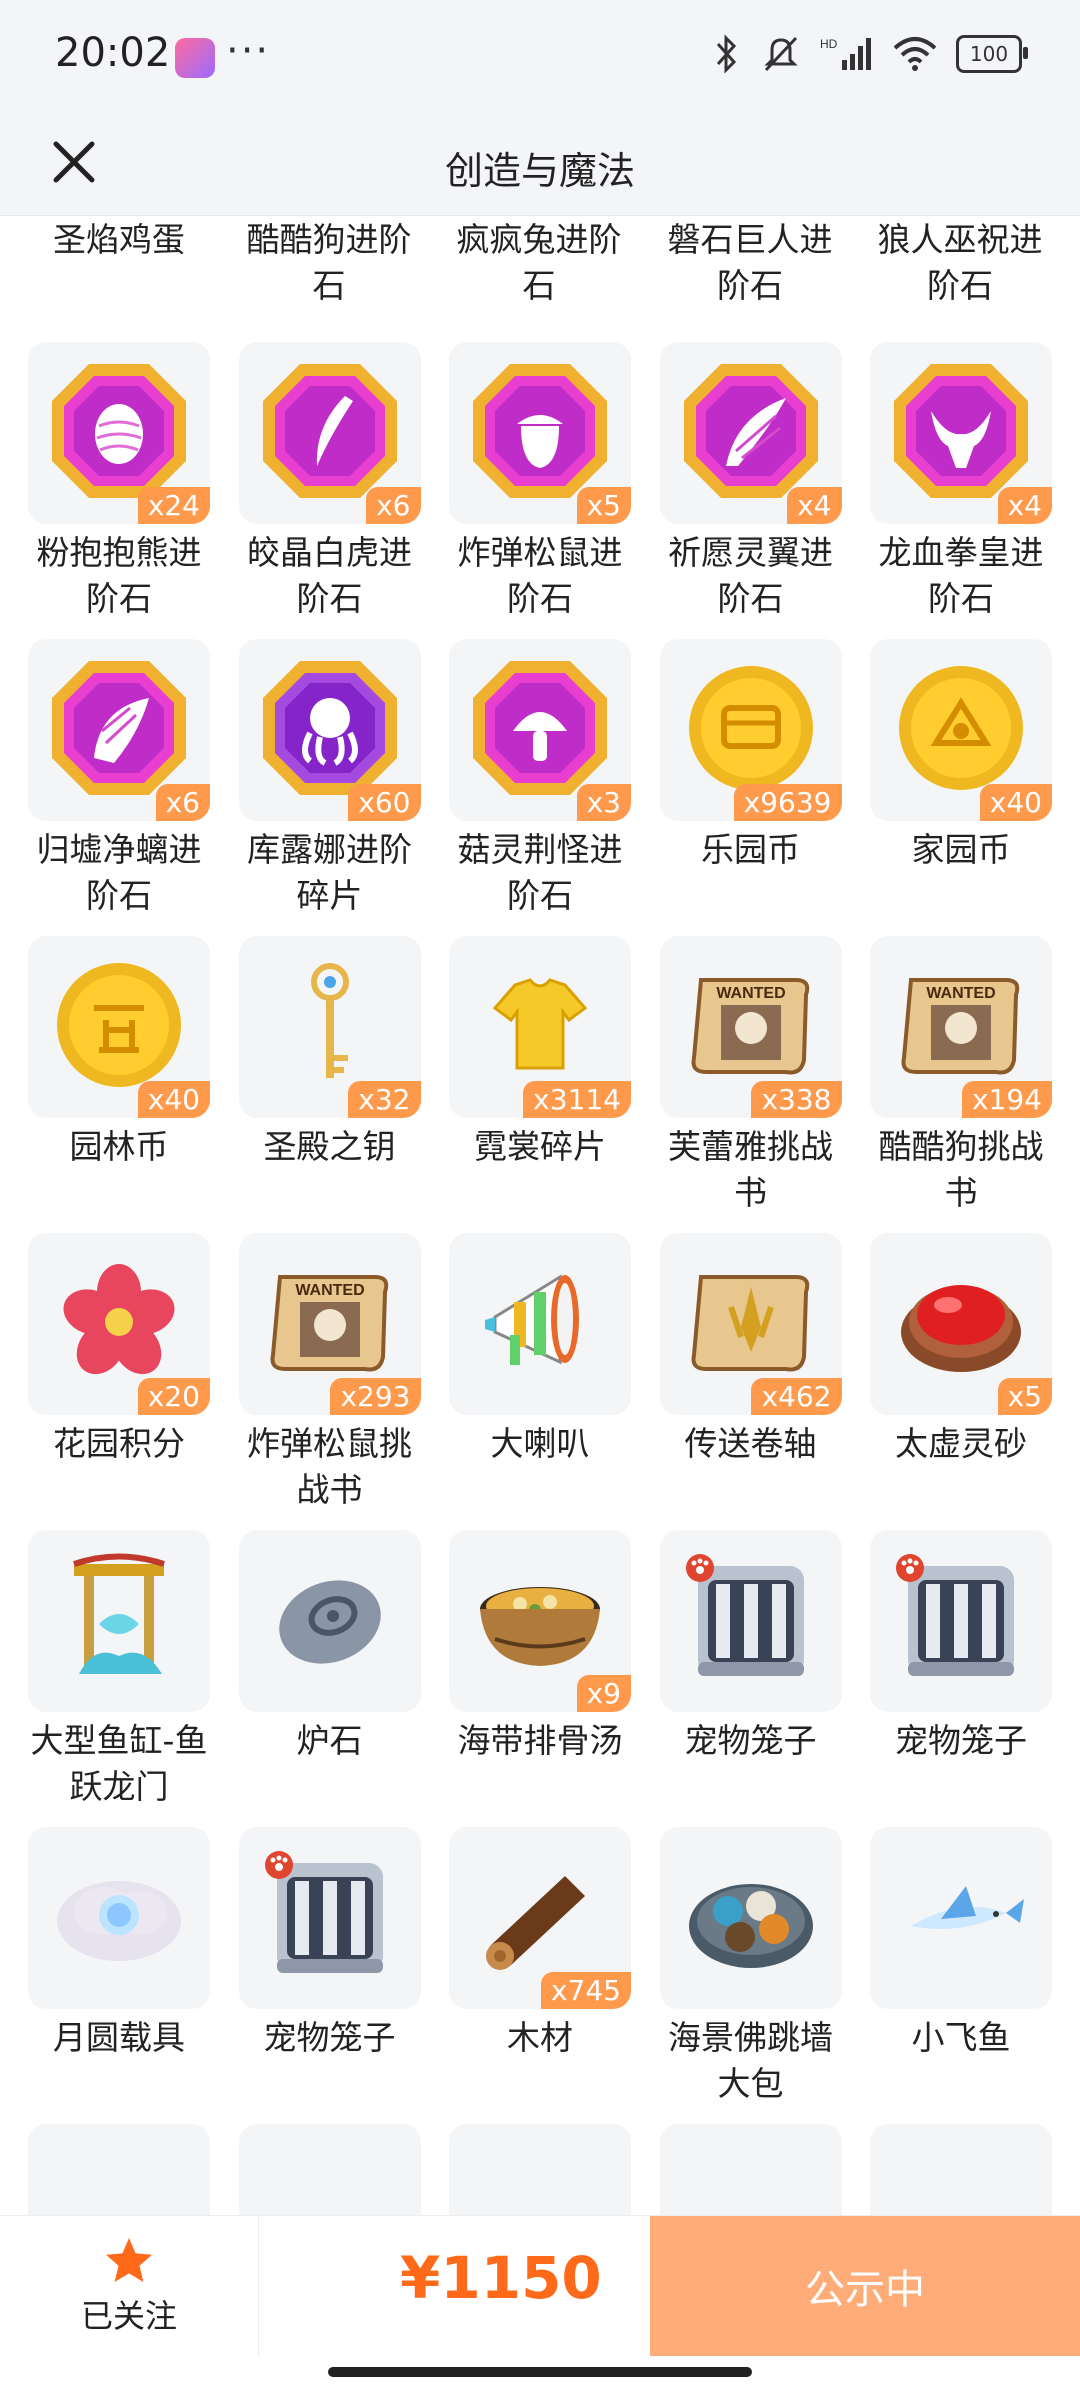  I want to click on item-thumbnail: x3114, so click(540, 1027).